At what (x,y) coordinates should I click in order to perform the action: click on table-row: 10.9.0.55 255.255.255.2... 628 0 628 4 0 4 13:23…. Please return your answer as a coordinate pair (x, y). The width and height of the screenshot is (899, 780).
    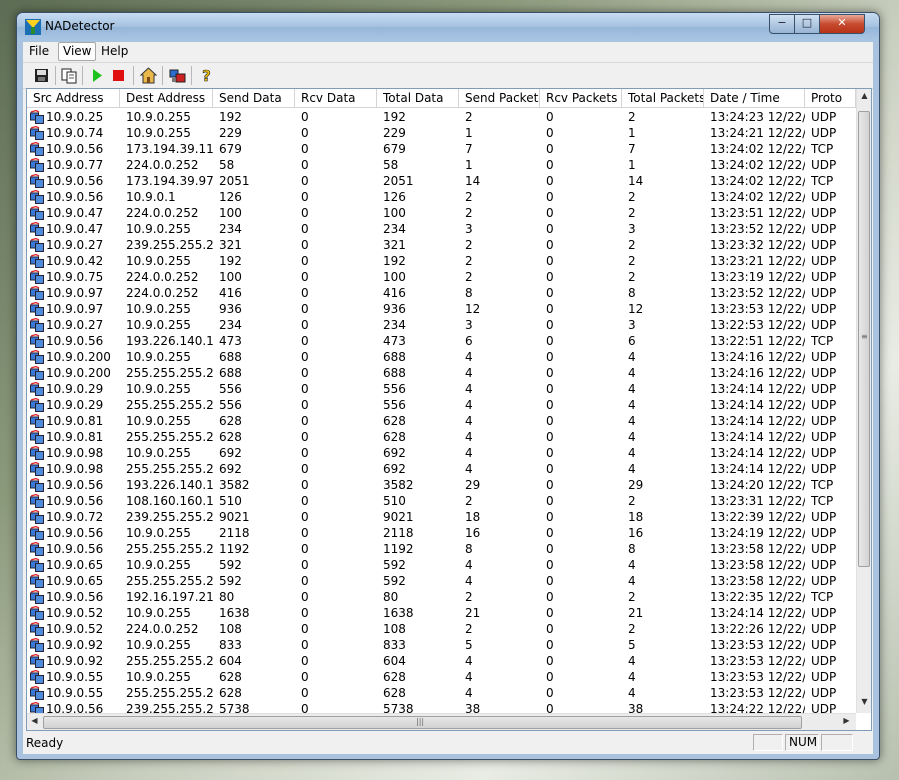
    Looking at the image, I should click on (441, 693).